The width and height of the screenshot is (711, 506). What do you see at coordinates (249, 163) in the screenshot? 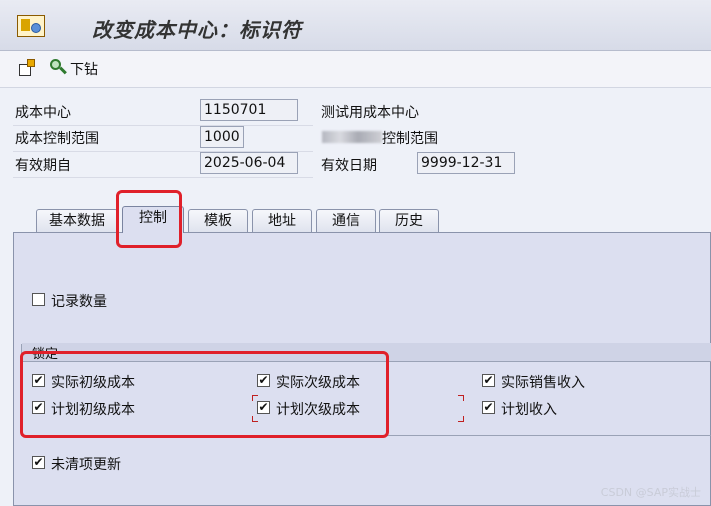
I see `valid-from-field: 2025-06-04` at bounding box center [249, 163].